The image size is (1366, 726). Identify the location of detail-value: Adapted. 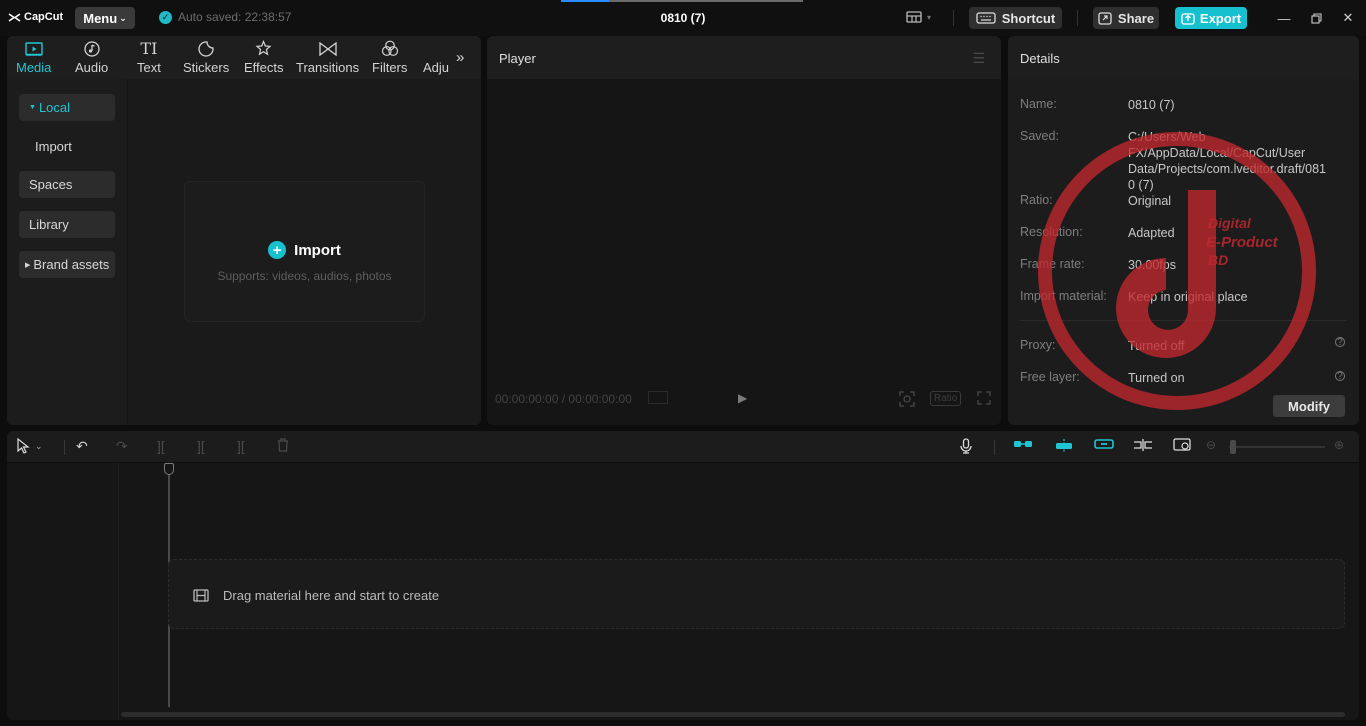
(1151, 233).